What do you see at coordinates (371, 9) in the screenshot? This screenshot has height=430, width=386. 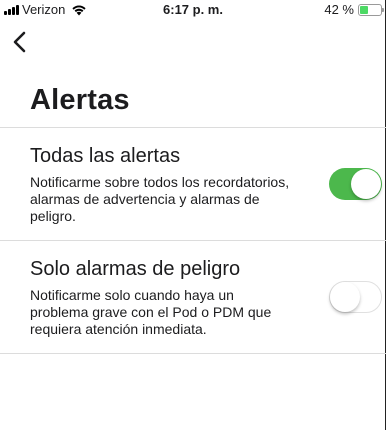 I see `battery-icon` at bounding box center [371, 9].